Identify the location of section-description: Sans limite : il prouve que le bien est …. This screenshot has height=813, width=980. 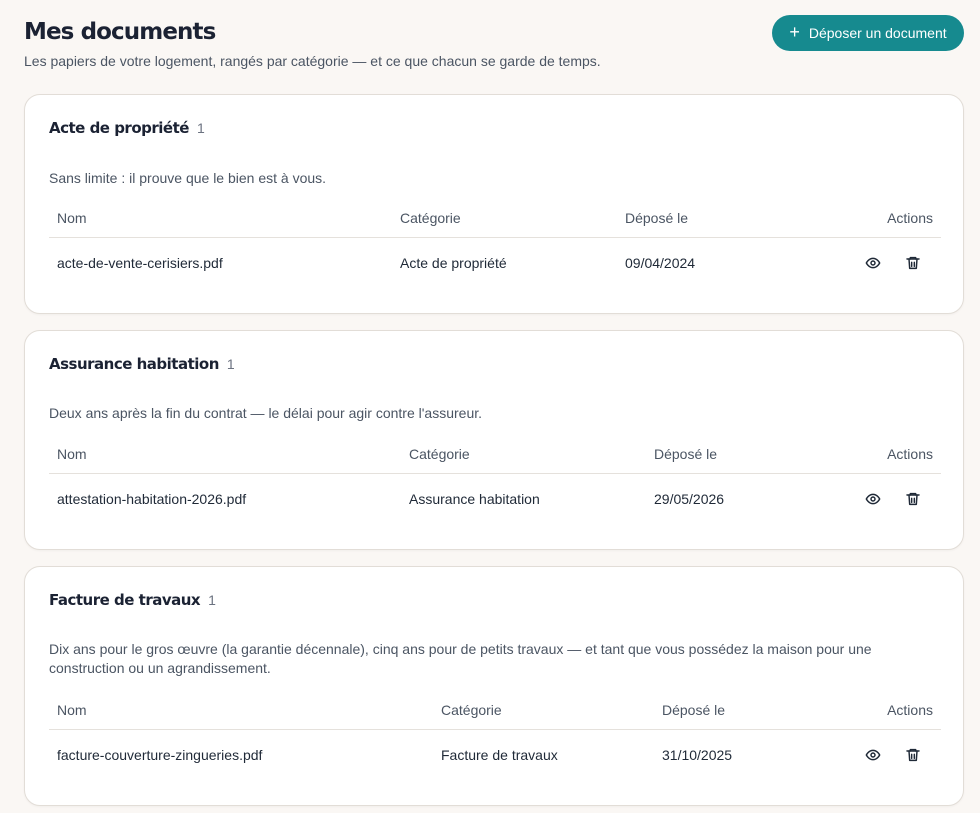
(188, 178).